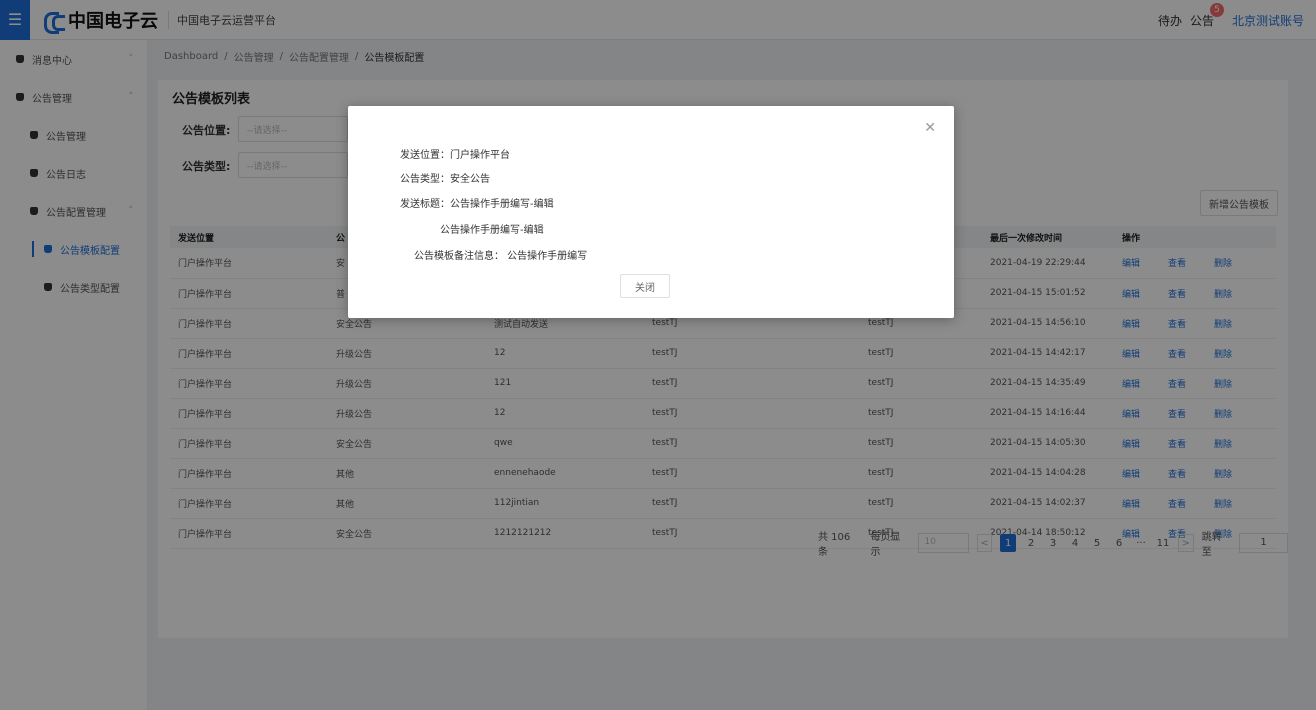  What do you see at coordinates (930, 128) in the screenshot?
I see `close-icon: ✕` at bounding box center [930, 128].